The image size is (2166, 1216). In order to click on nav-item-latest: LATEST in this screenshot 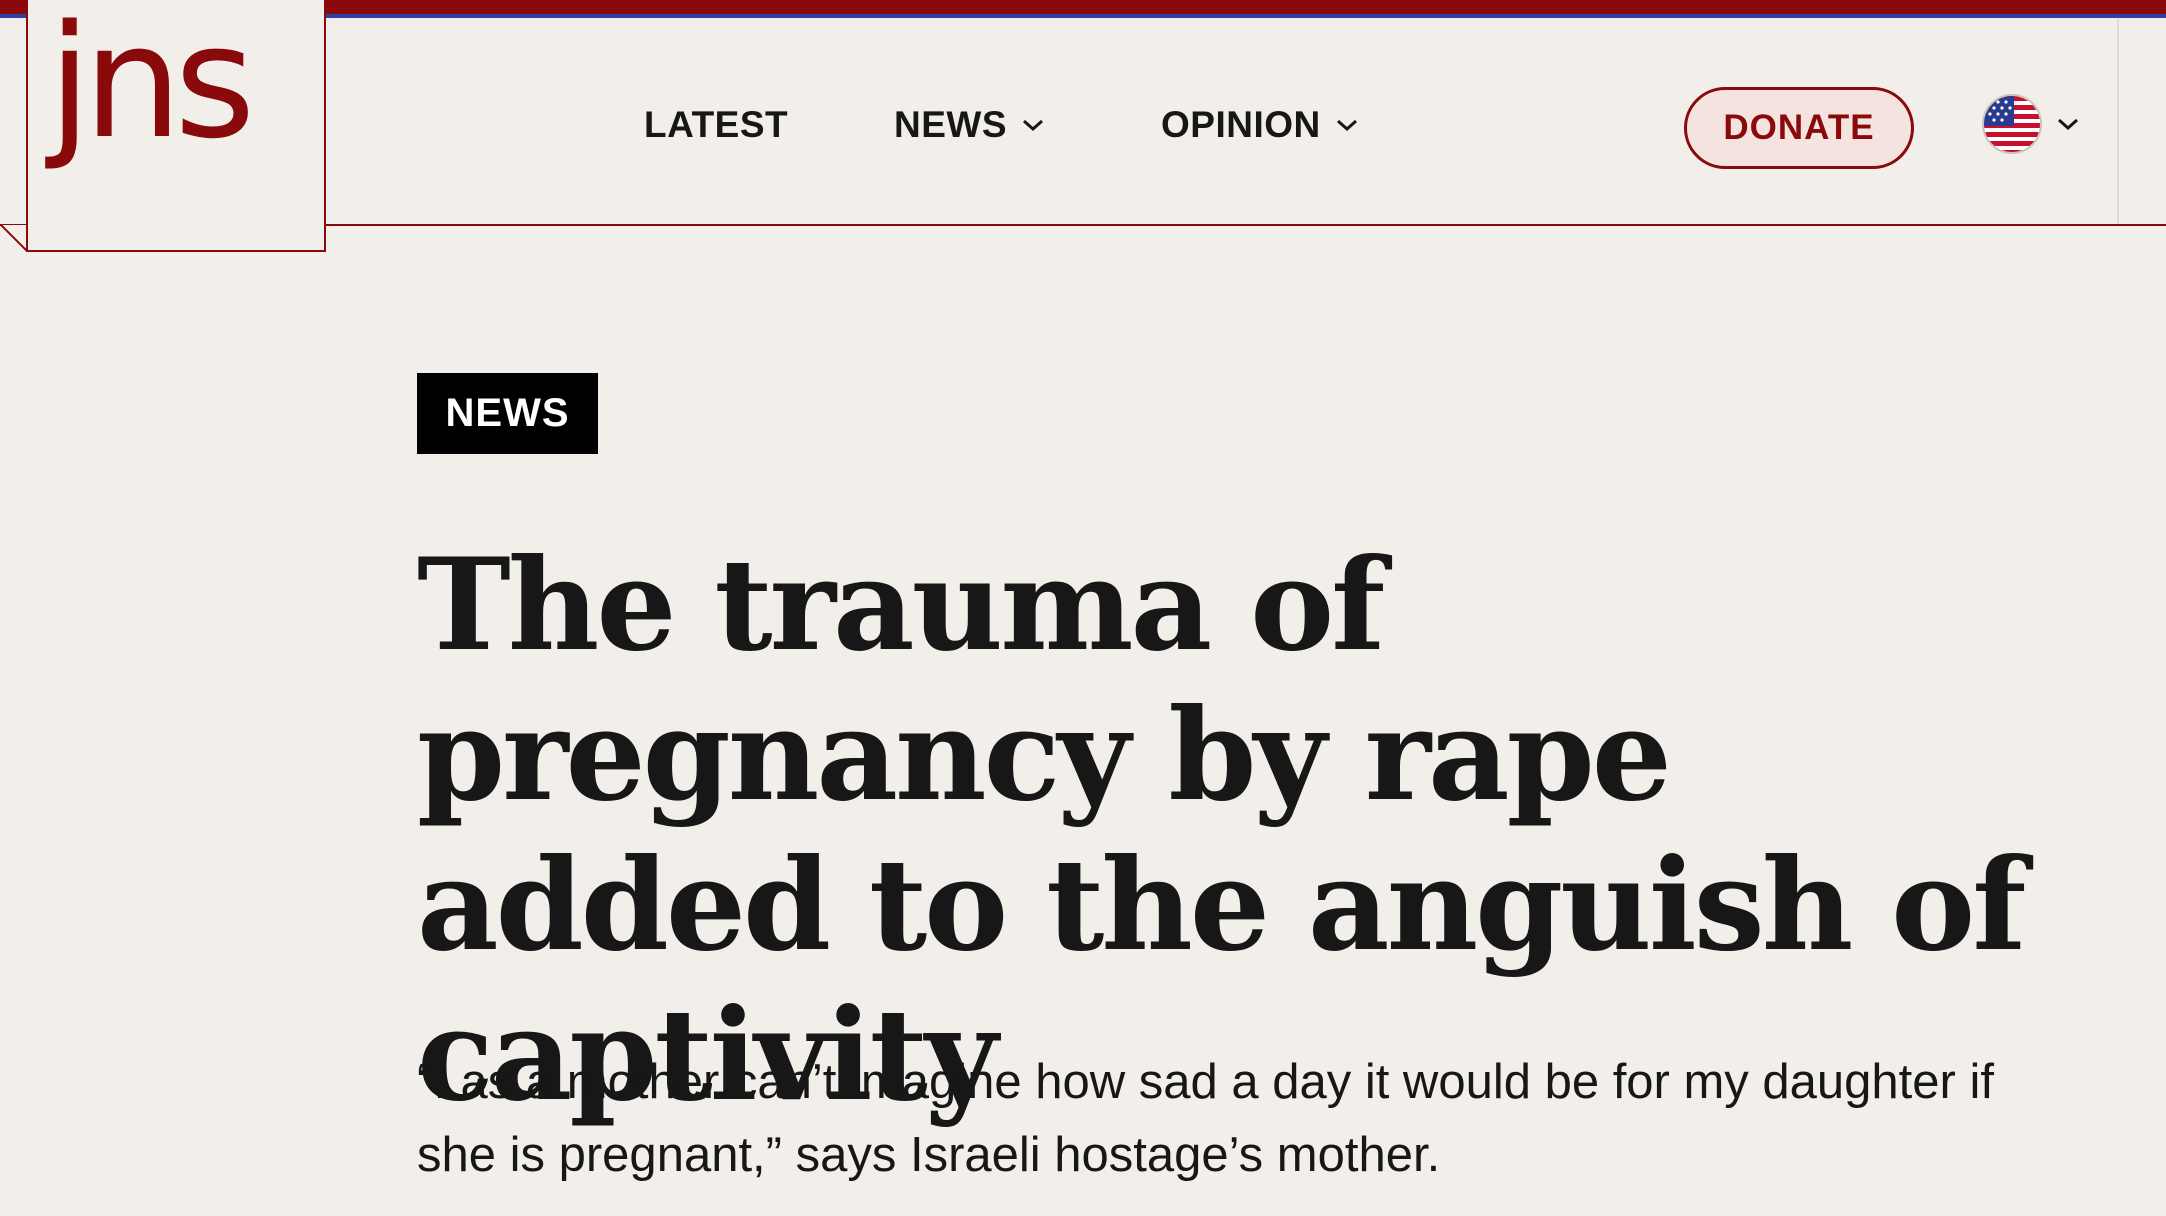, I will do `click(716, 125)`.